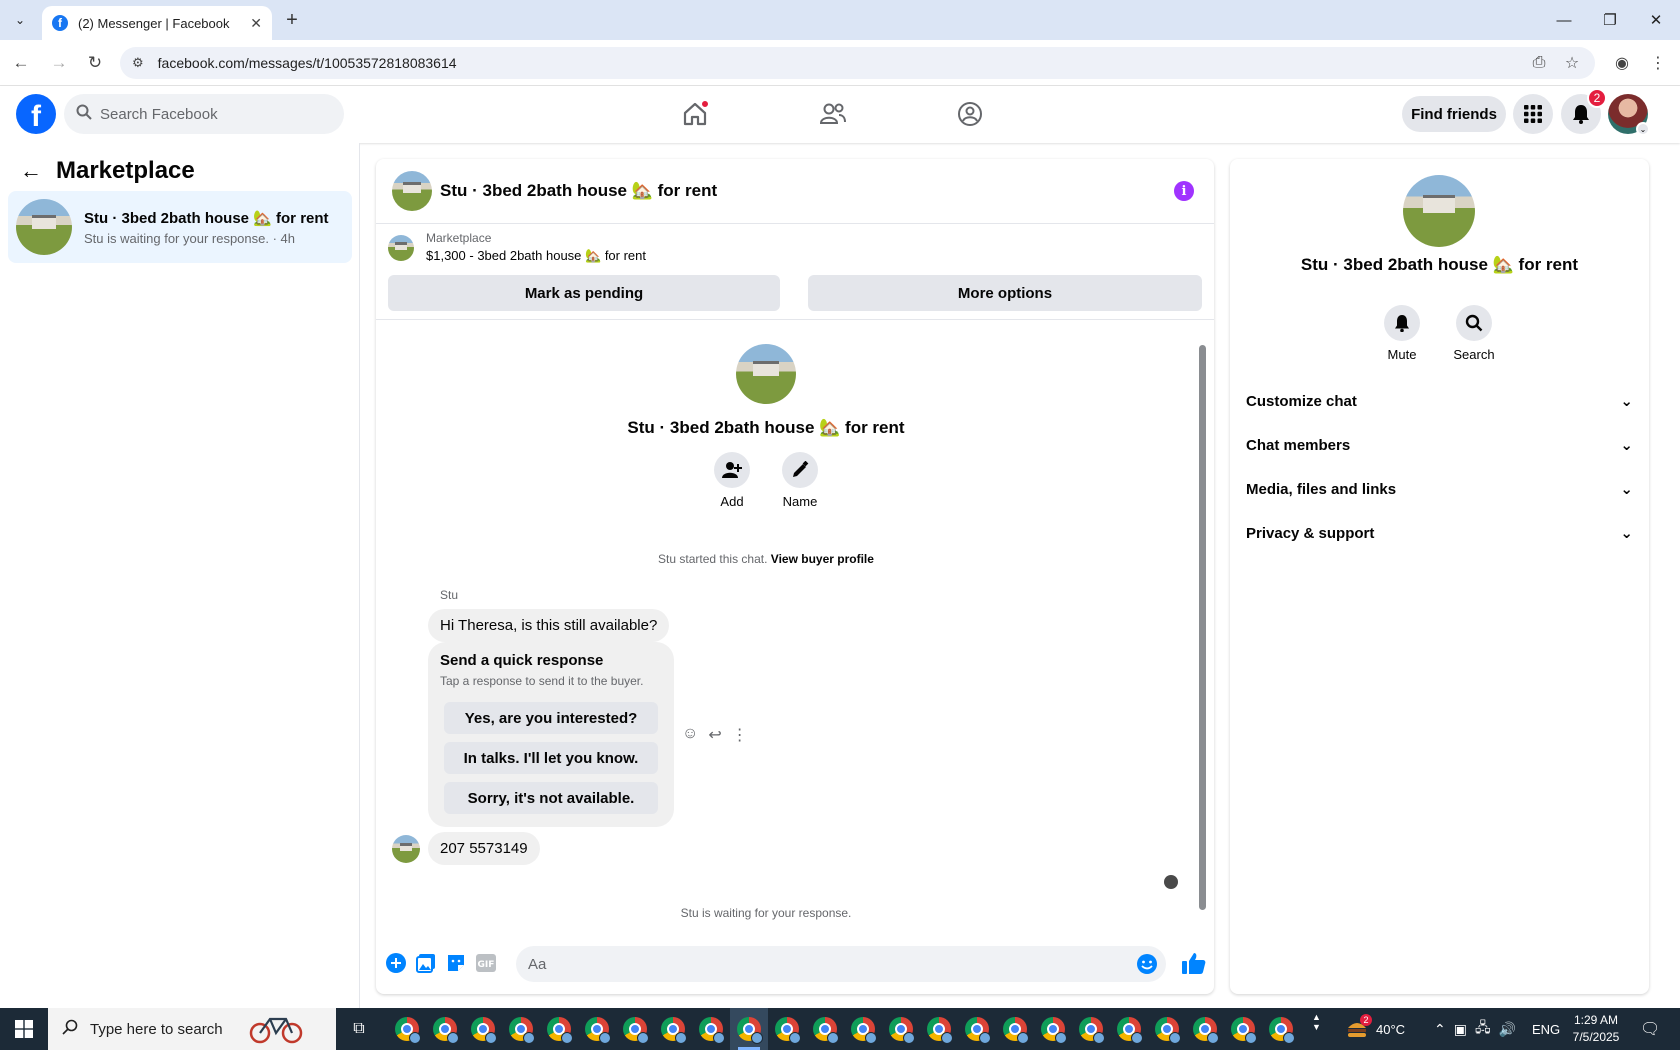 The width and height of the screenshot is (1680, 1050). I want to click on facebook-search-input, so click(210, 114).